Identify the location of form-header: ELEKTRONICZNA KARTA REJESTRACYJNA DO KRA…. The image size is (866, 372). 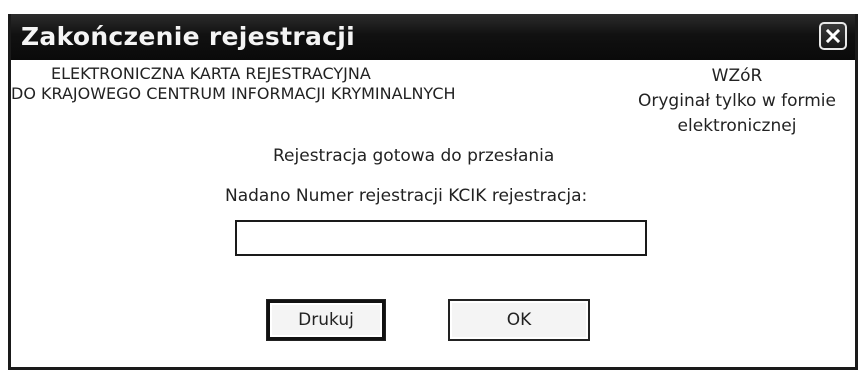
(233, 84).